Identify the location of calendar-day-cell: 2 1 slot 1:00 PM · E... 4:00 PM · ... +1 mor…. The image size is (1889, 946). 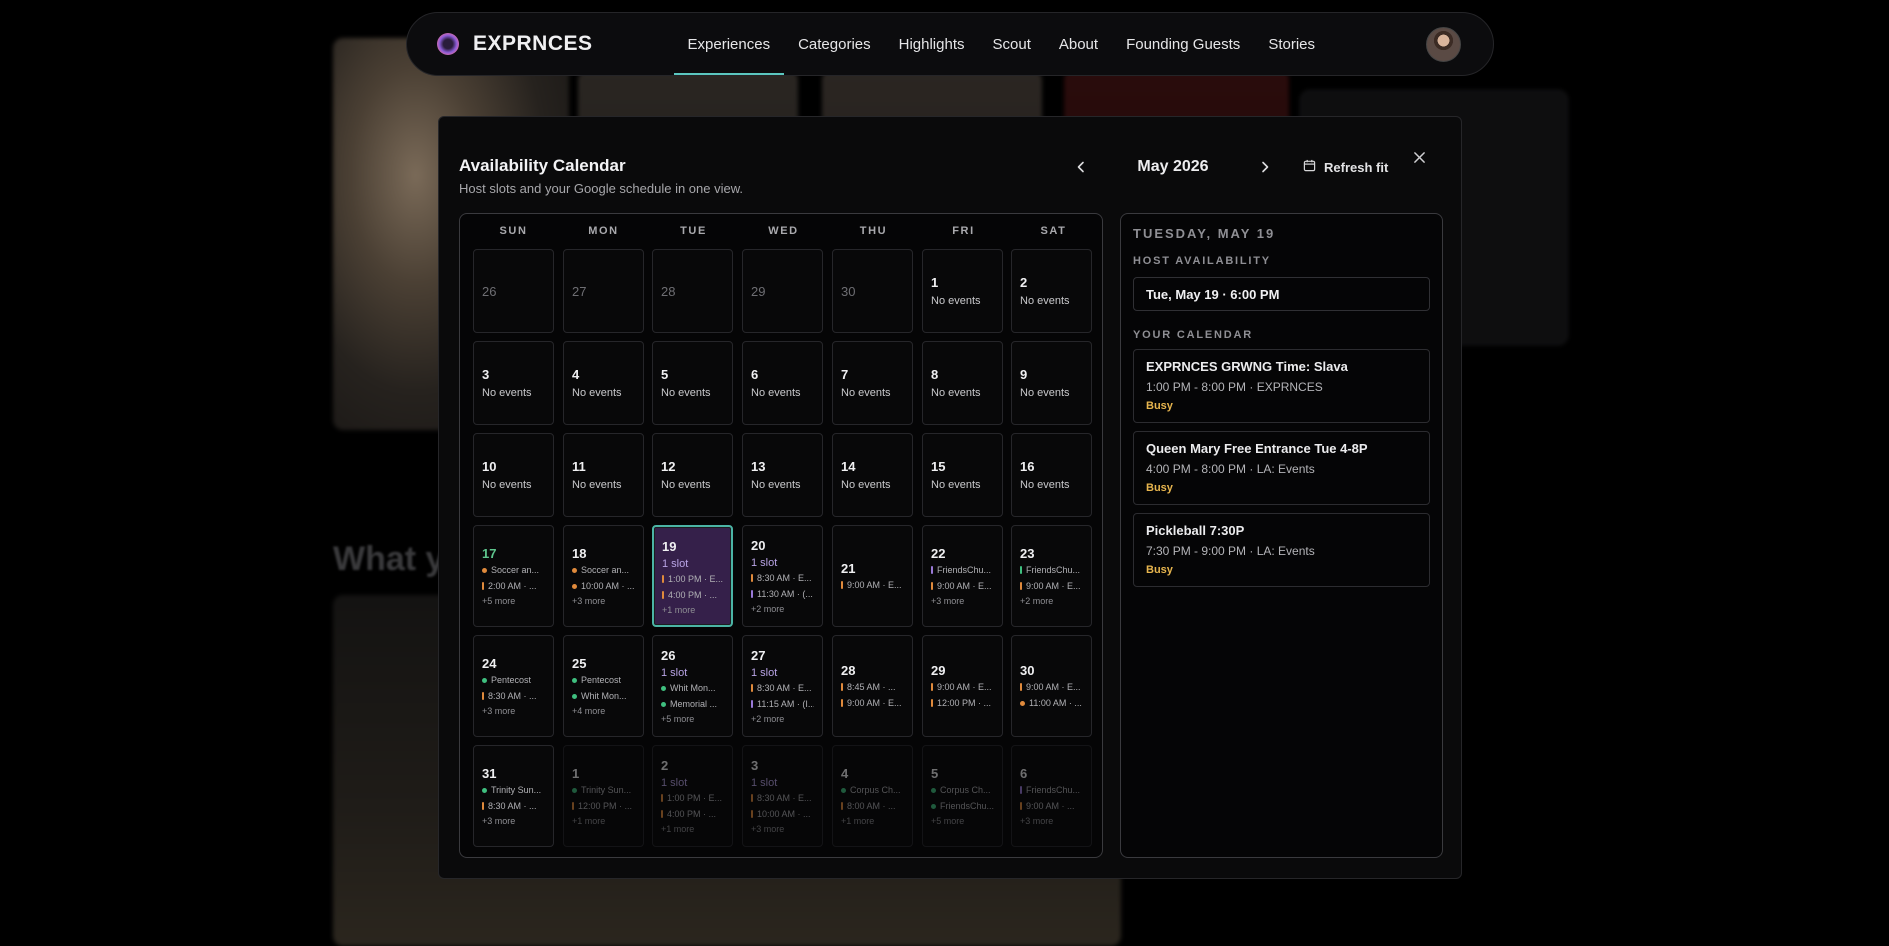
(692, 796).